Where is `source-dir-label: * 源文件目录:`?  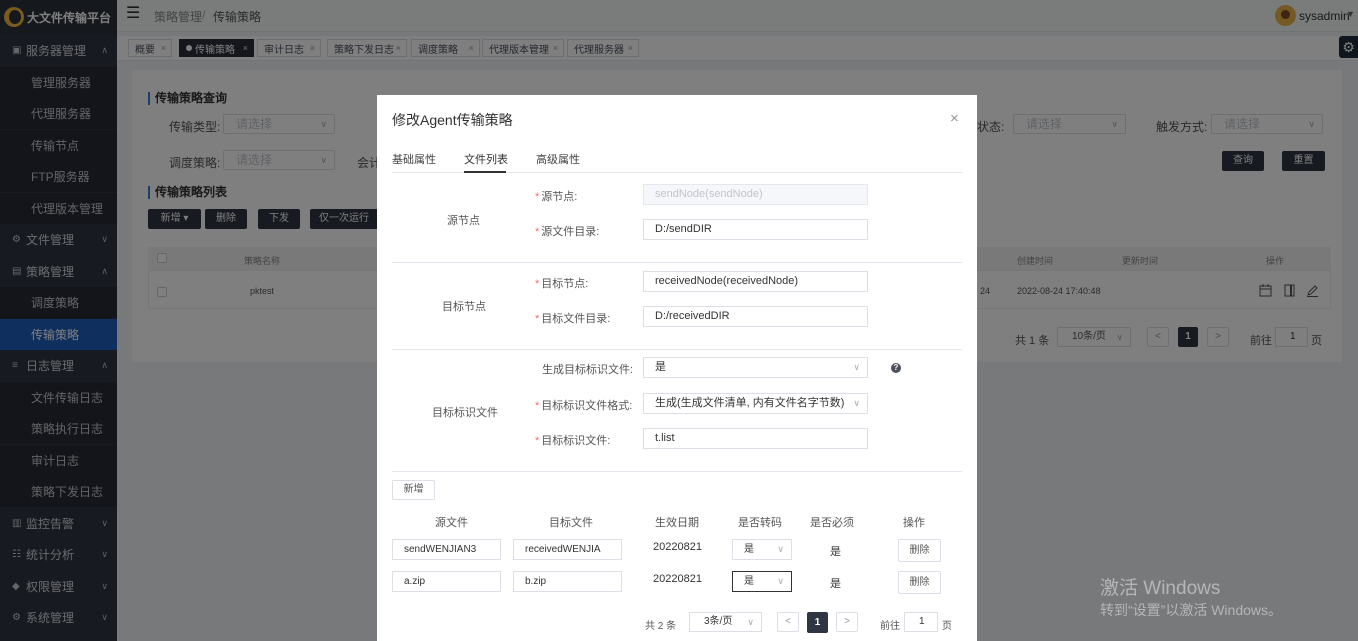
source-dir-label: * 源文件目录: is located at coordinates (567, 232).